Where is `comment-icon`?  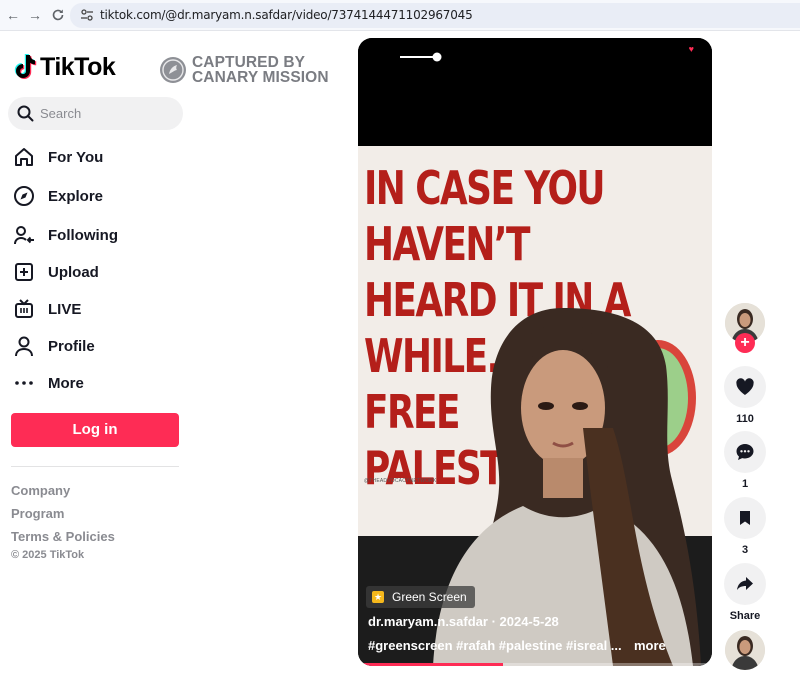 comment-icon is located at coordinates (745, 452).